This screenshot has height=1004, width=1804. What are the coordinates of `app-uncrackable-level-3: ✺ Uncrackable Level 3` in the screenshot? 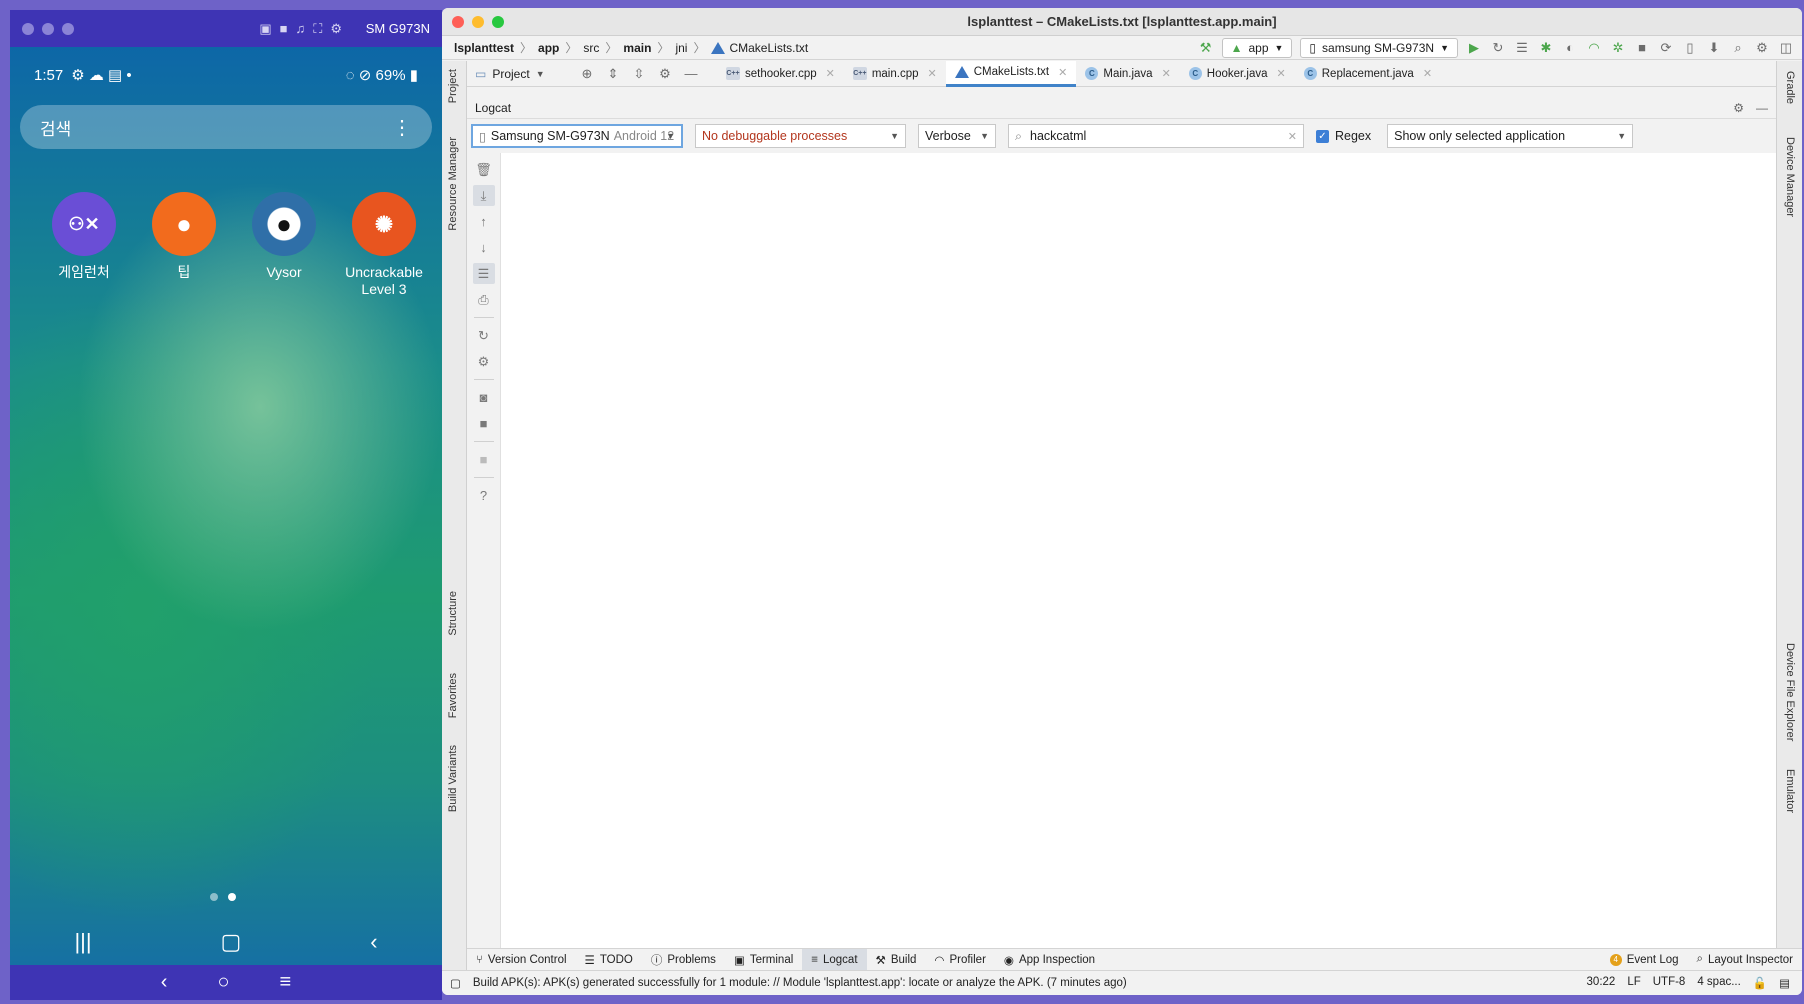 It's located at (384, 245).